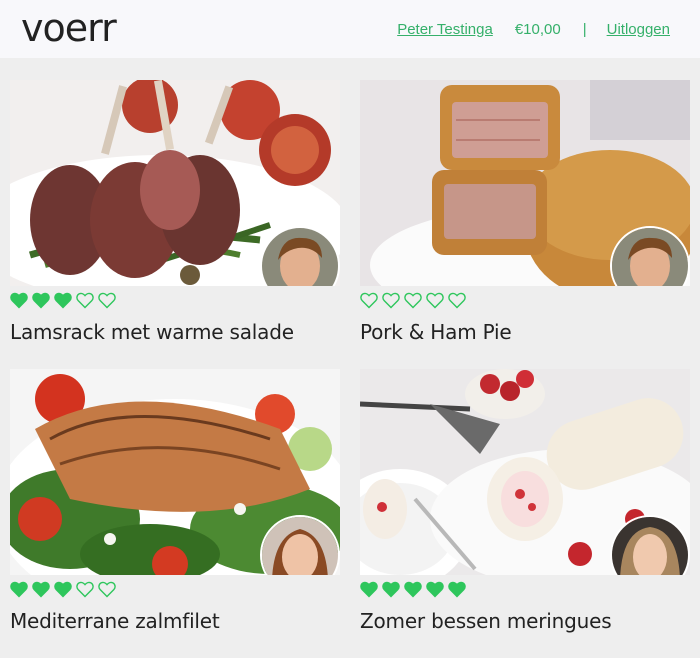 The image size is (700, 658). I want to click on logo: voerr, so click(69, 28).